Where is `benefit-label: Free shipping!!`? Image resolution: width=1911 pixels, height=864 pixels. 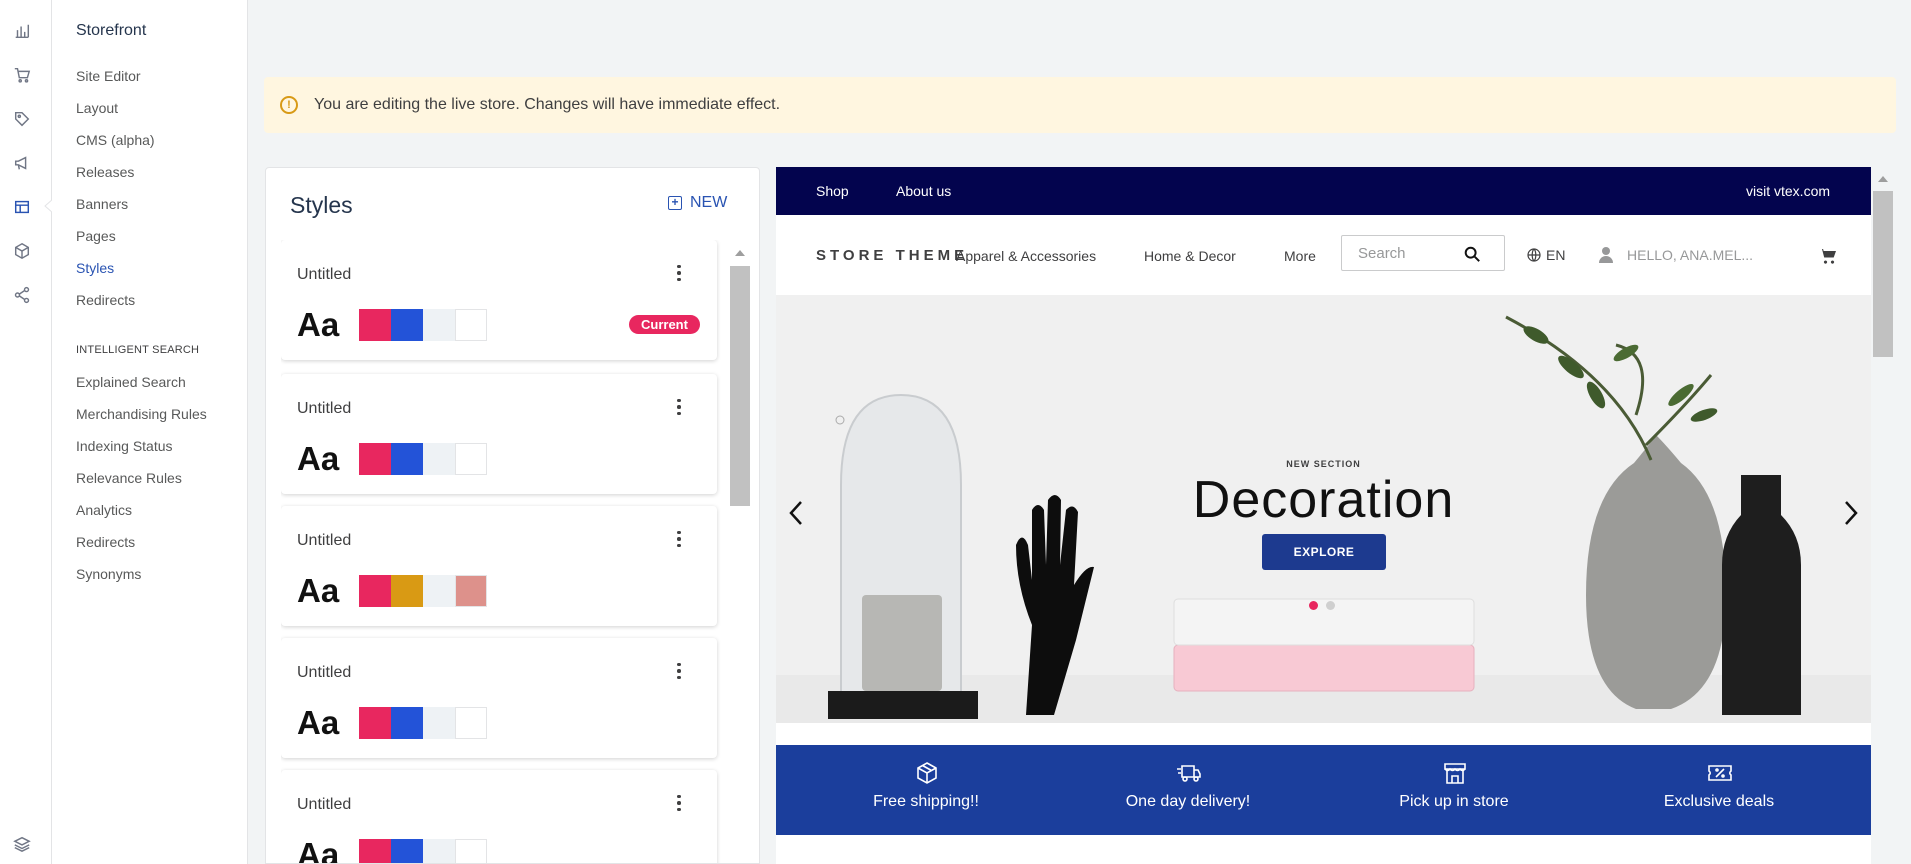
benefit-label: Free shipping!! is located at coordinates (926, 801).